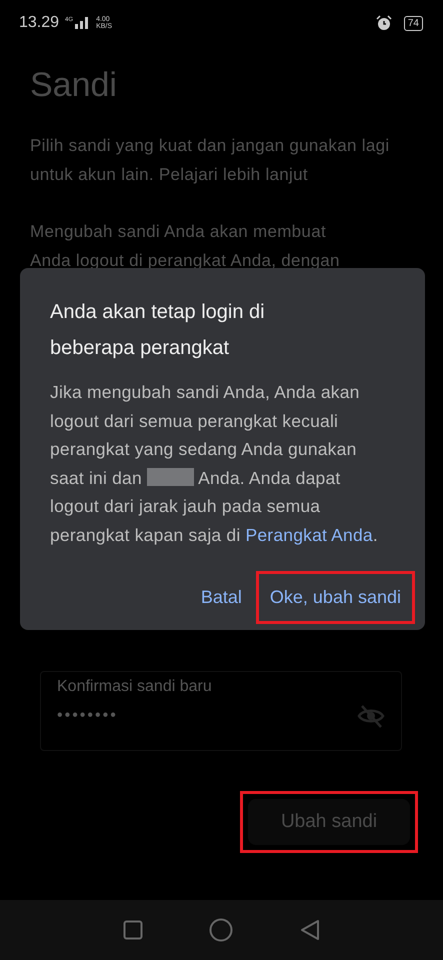 Image resolution: width=443 pixels, height=960 pixels. Describe the element at coordinates (74, 85) in the screenshot. I see `page-title: Sandi` at that location.